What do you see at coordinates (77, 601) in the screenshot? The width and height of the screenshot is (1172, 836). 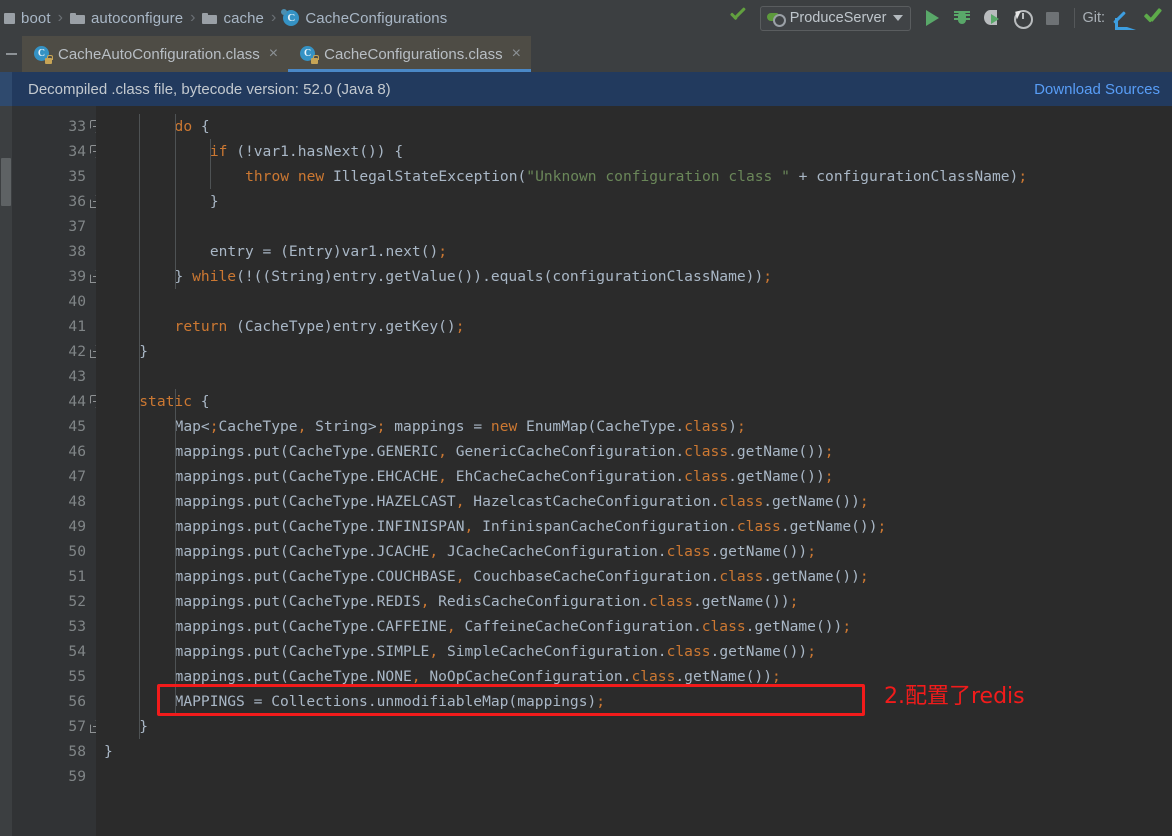 I see `line-number: 52` at bounding box center [77, 601].